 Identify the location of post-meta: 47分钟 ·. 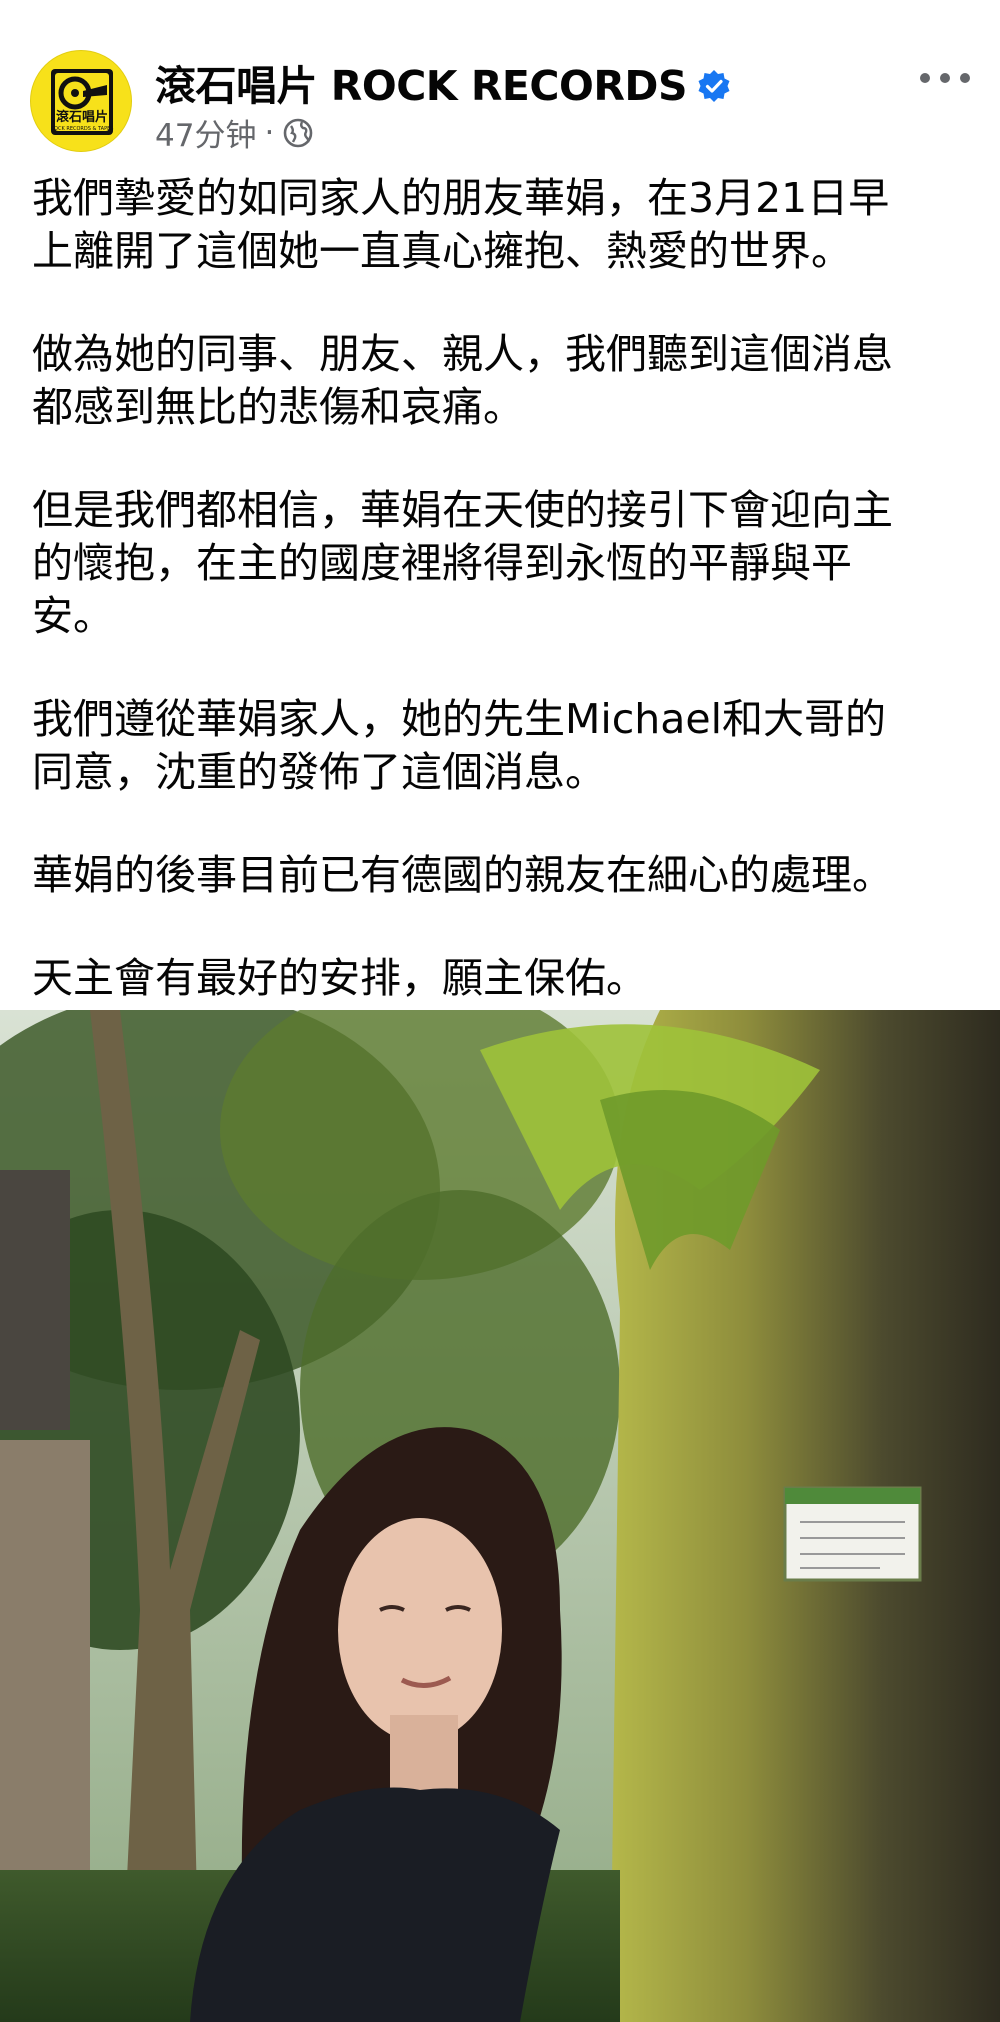
(234, 132).